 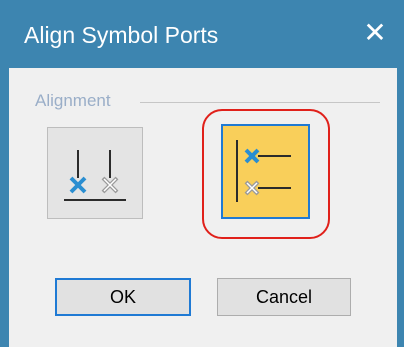 I want to click on align-left-button, so click(x=265, y=171).